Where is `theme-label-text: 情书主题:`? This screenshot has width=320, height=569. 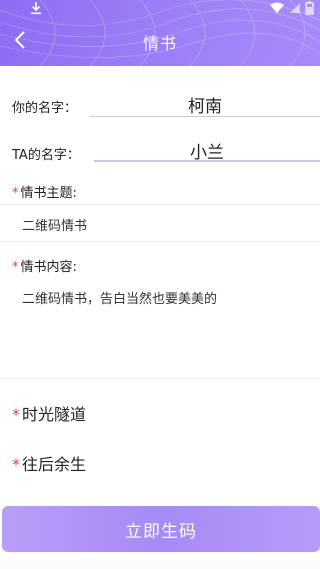
theme-label-text: 情书主题: is located at coordinates (48, 193).